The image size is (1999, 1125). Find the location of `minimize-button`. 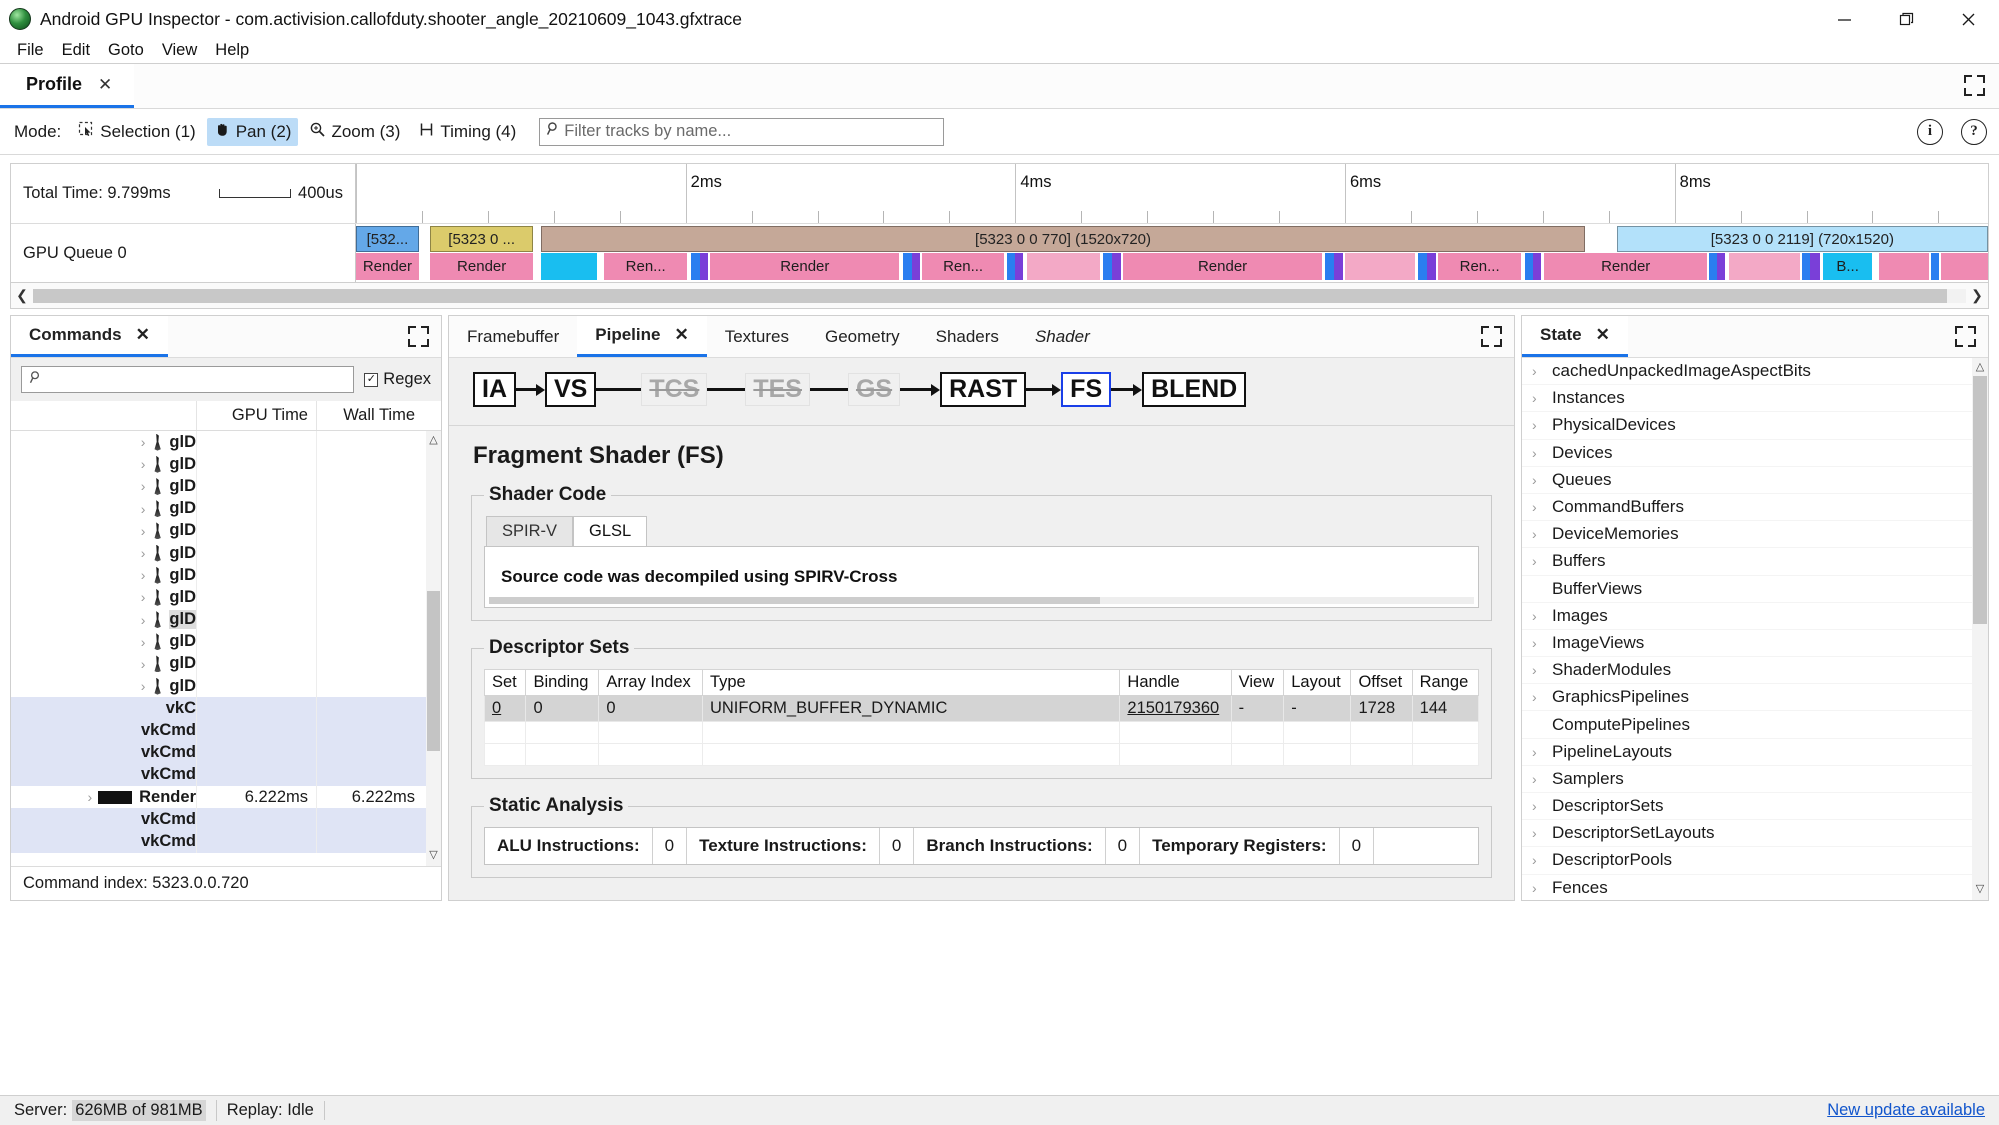

minimize-button is located at coordinates (1844, 19).